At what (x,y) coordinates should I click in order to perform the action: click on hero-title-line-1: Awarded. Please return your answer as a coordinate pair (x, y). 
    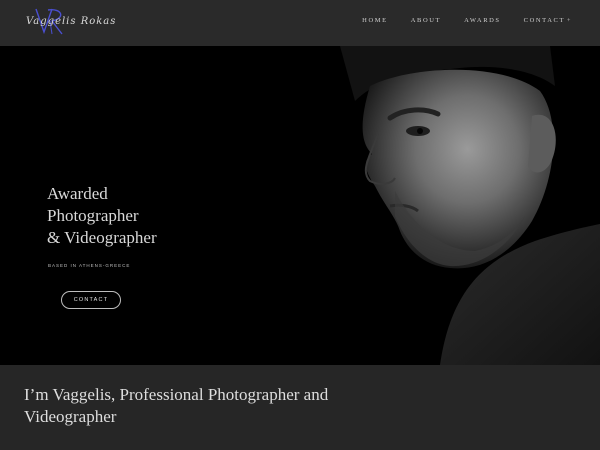
    Looking at the image, I should click on (77, 193).